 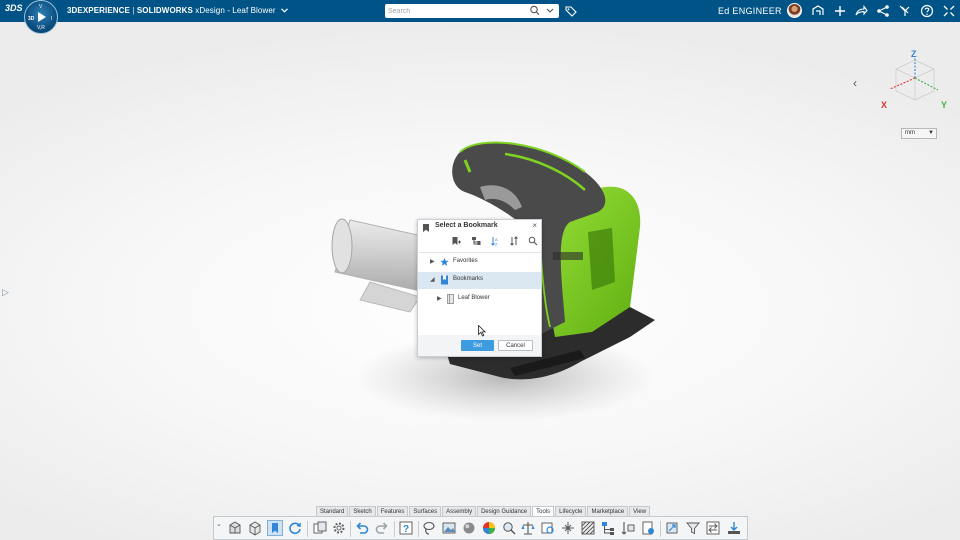 I want to click on set-button: Set, so click(x=477, y=345).